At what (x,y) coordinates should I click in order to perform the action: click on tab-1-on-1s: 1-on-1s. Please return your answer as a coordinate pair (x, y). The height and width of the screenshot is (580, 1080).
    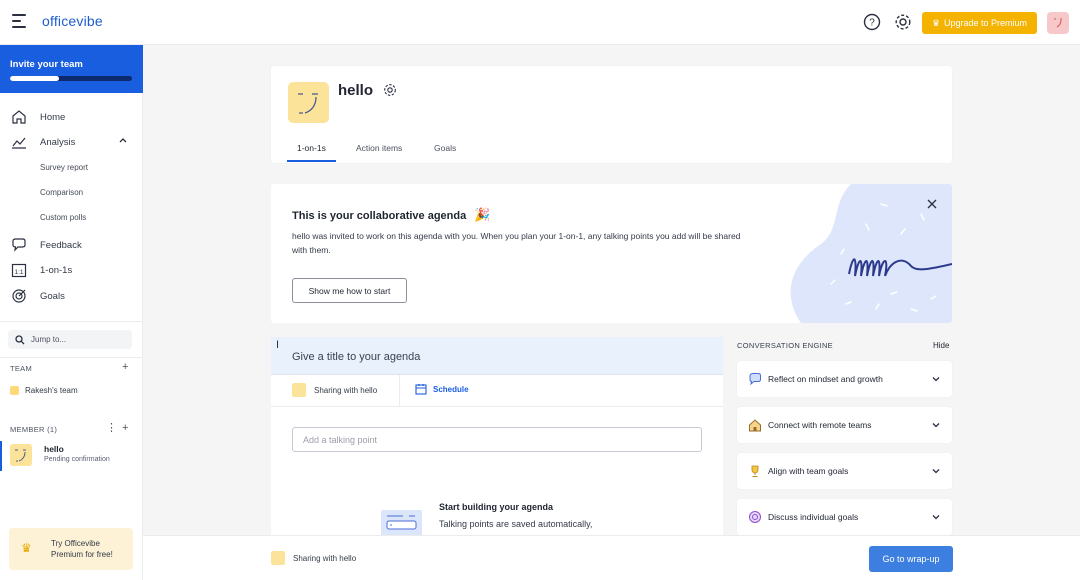
    Looking at the image, I should click on (311, 148).